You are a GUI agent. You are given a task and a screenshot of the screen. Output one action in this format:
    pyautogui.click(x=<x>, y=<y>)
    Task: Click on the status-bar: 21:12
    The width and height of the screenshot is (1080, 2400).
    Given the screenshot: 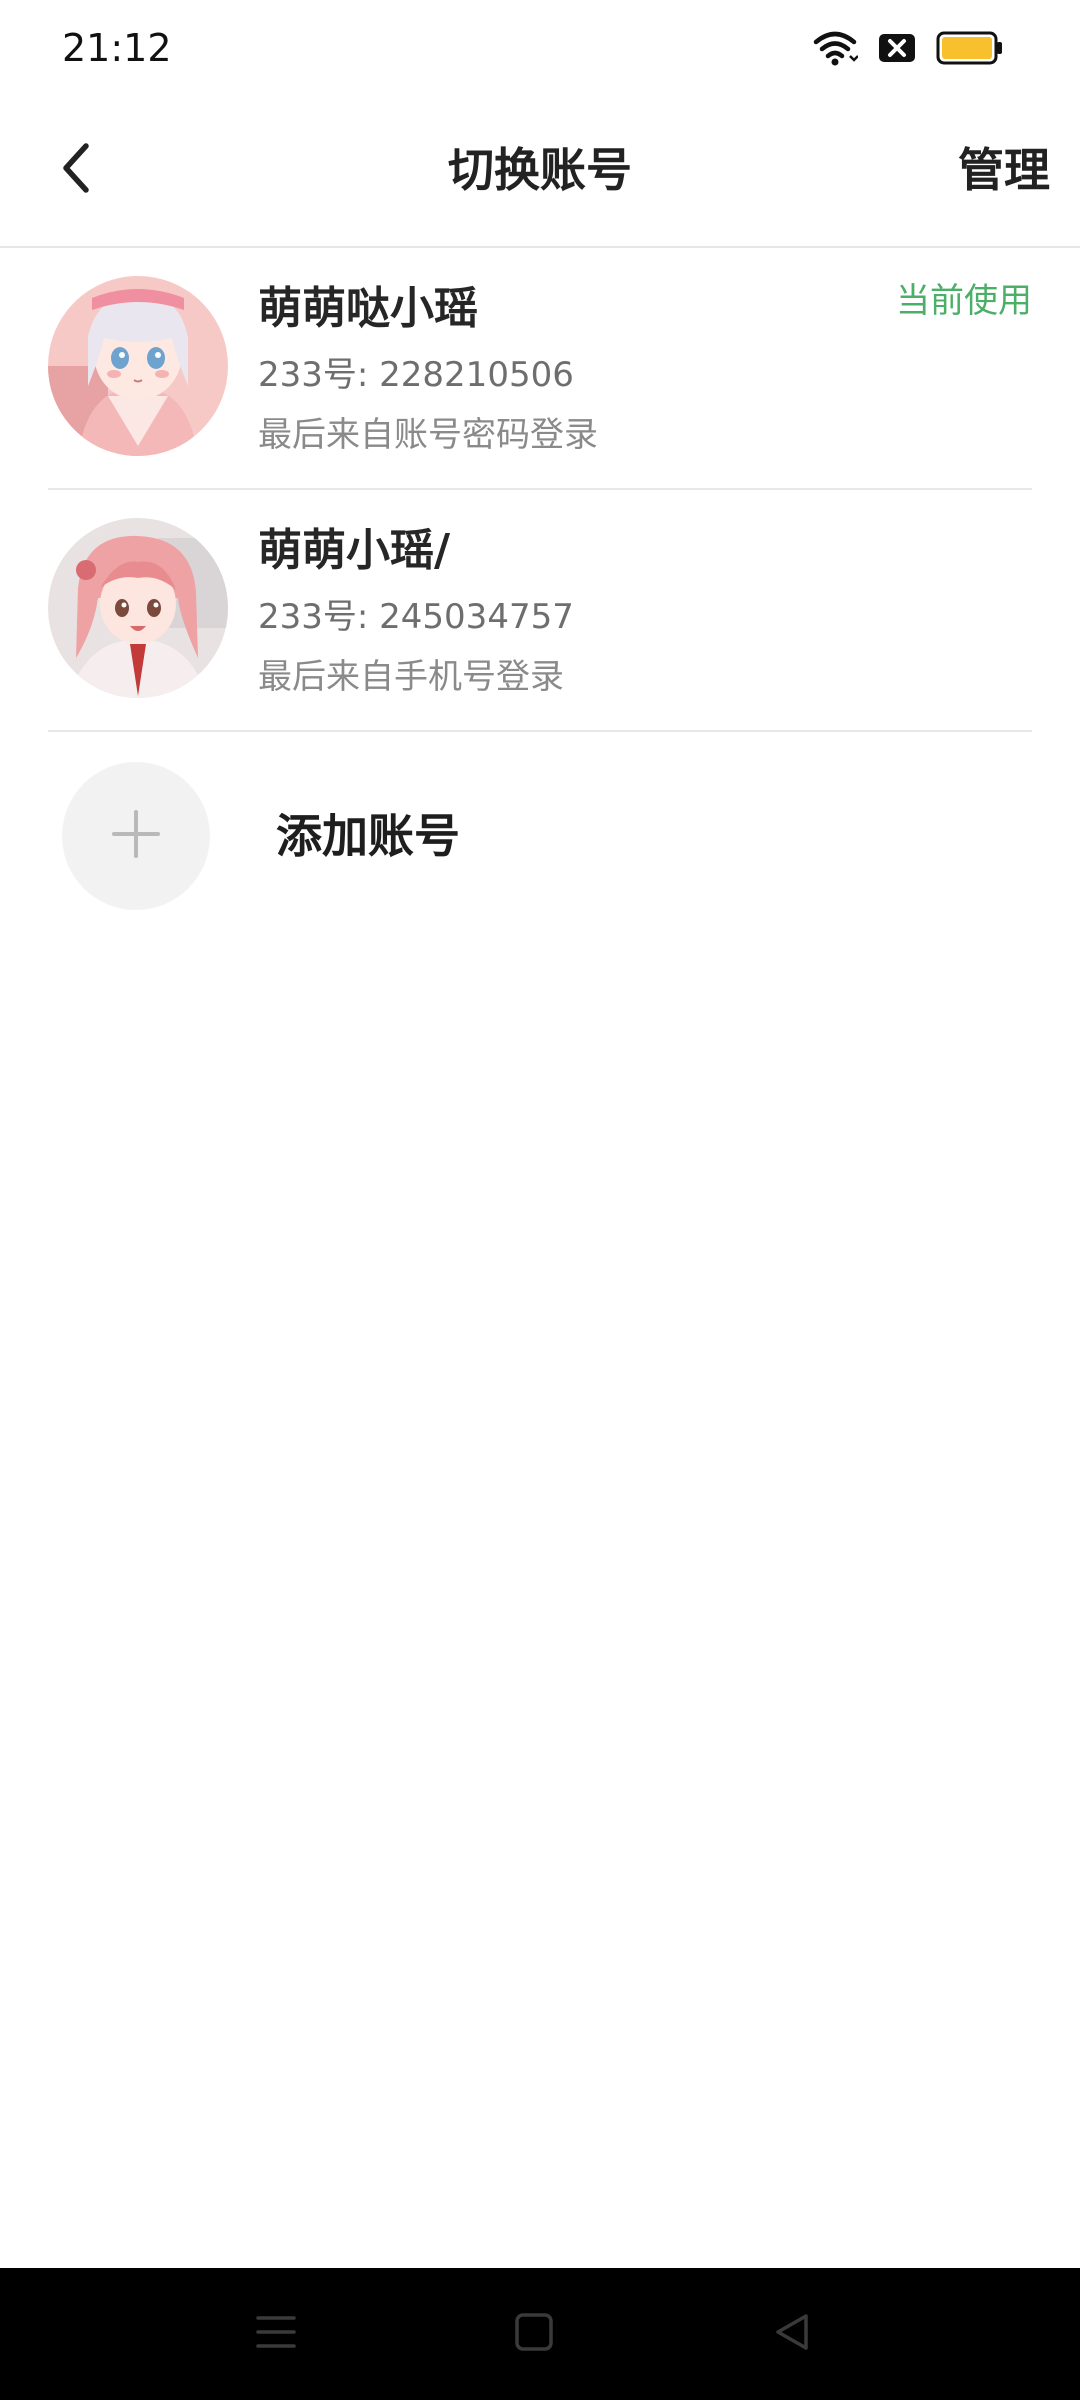 What is the action you would take?
    pyautogui.click(x=540, y=50)
    